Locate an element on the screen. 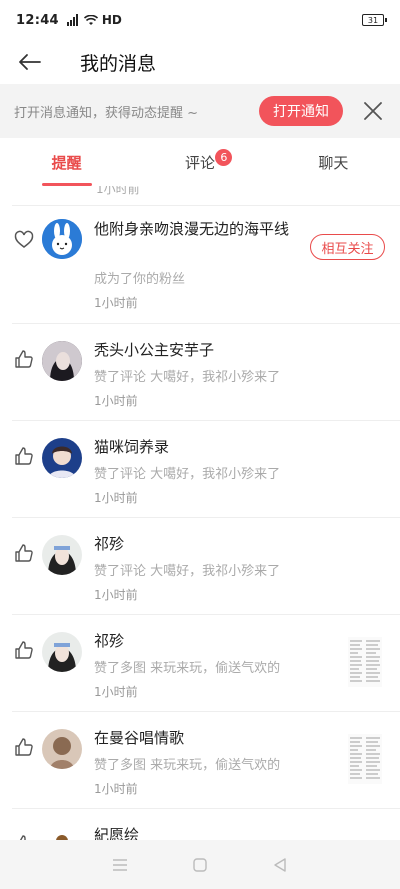 This screenshot has width=400, height=889. back-triangle-icon is located at coordinates (280, 865).